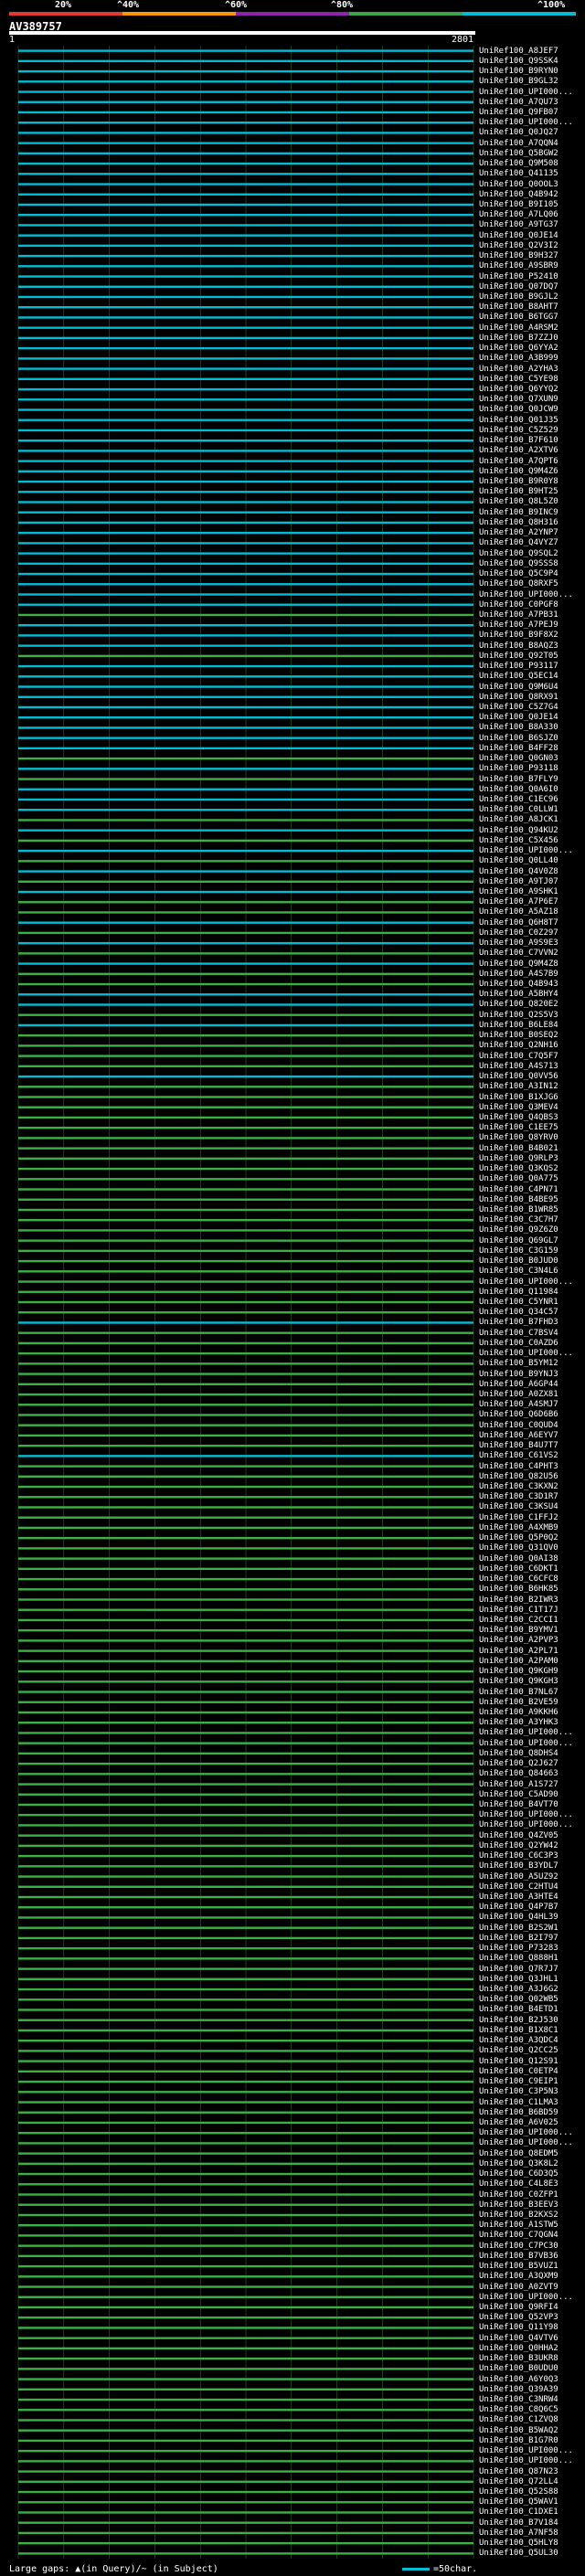 Image resolution: width=585 pixels, height=2576 pixels. Describe the element at coordinates (518, 901) in the screenshot. I see `hit-label: UniRef100_A7P6E7` at that location.